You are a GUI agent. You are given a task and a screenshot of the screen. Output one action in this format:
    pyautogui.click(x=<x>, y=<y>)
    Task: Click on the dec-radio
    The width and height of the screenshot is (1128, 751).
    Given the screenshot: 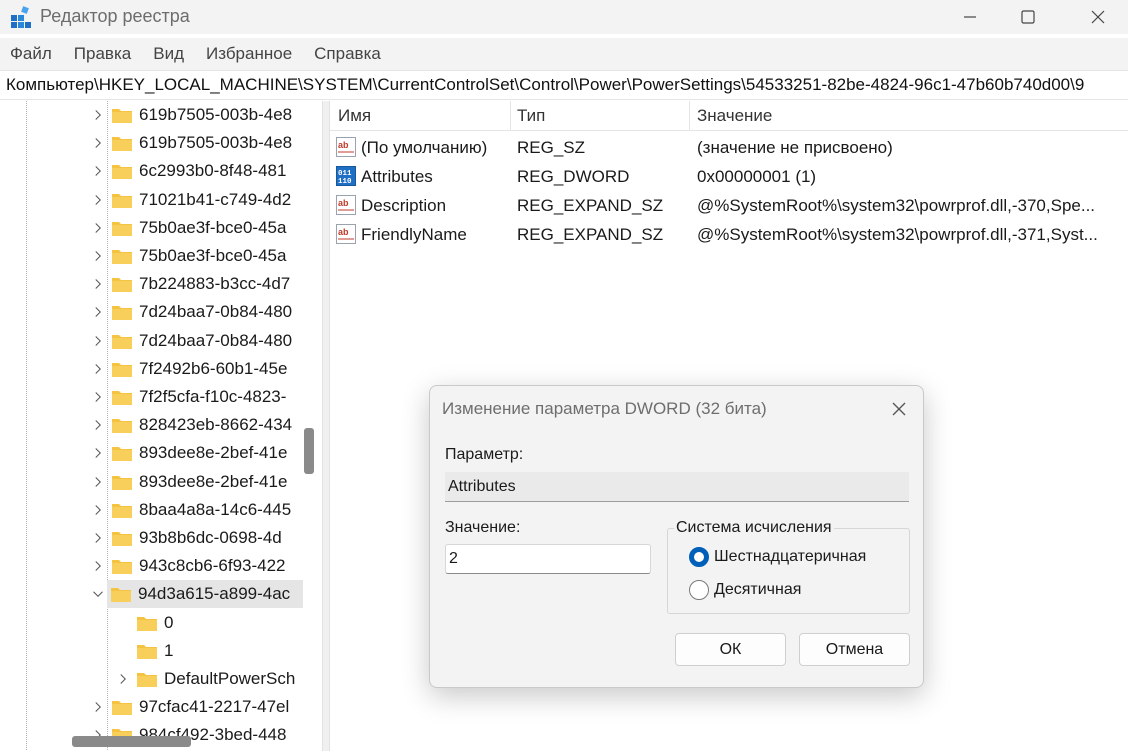 What is the action you would take?
    pyautogui.click(x=699, y=590)
    